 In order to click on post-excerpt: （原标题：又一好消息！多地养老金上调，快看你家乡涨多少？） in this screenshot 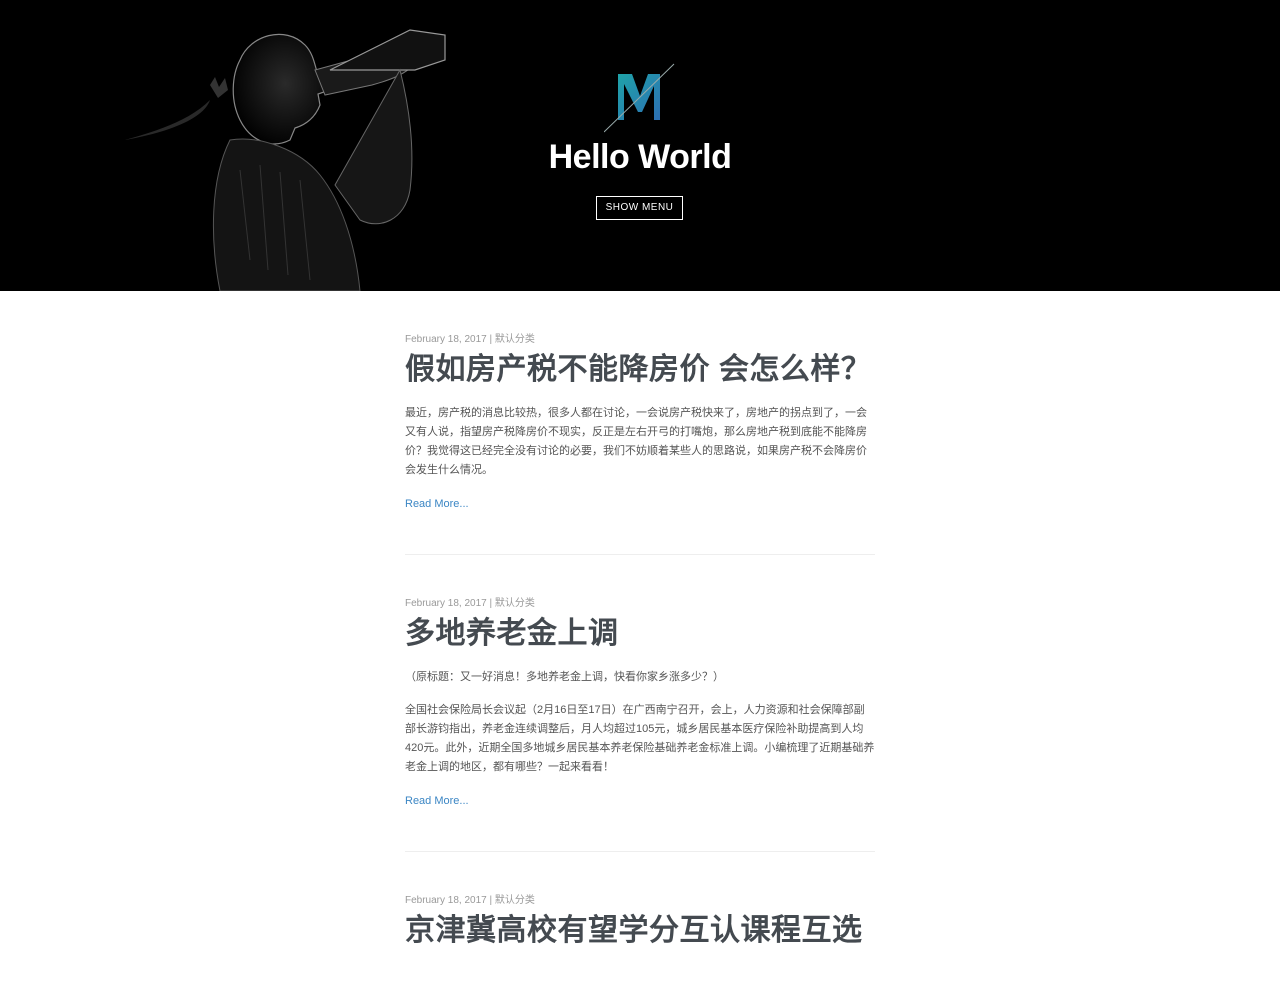, I will do `click(564, 677)`.